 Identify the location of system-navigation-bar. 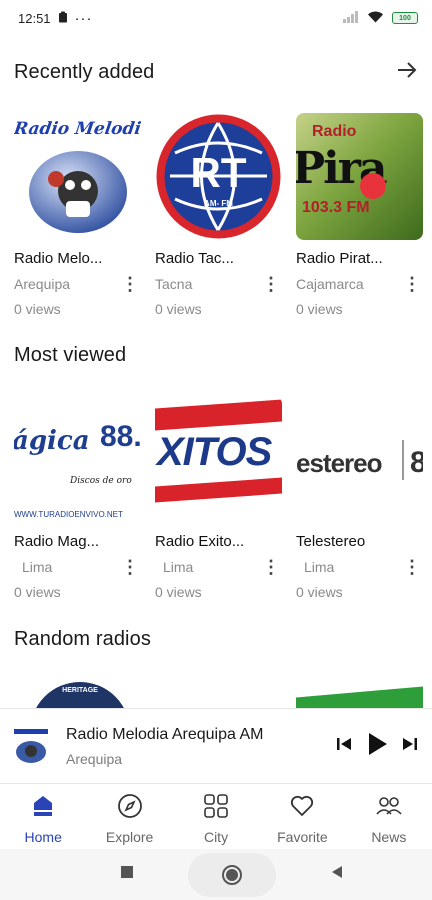
(216, 874).